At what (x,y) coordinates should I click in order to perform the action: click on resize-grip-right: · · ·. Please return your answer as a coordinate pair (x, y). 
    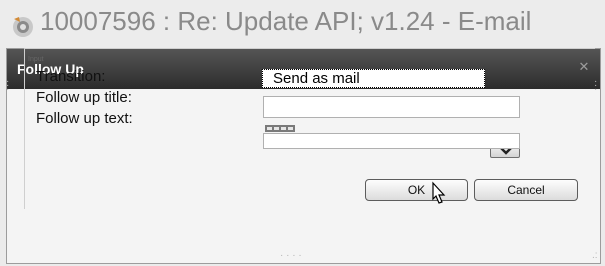
    Looking at the image, I should click on (595, 86).